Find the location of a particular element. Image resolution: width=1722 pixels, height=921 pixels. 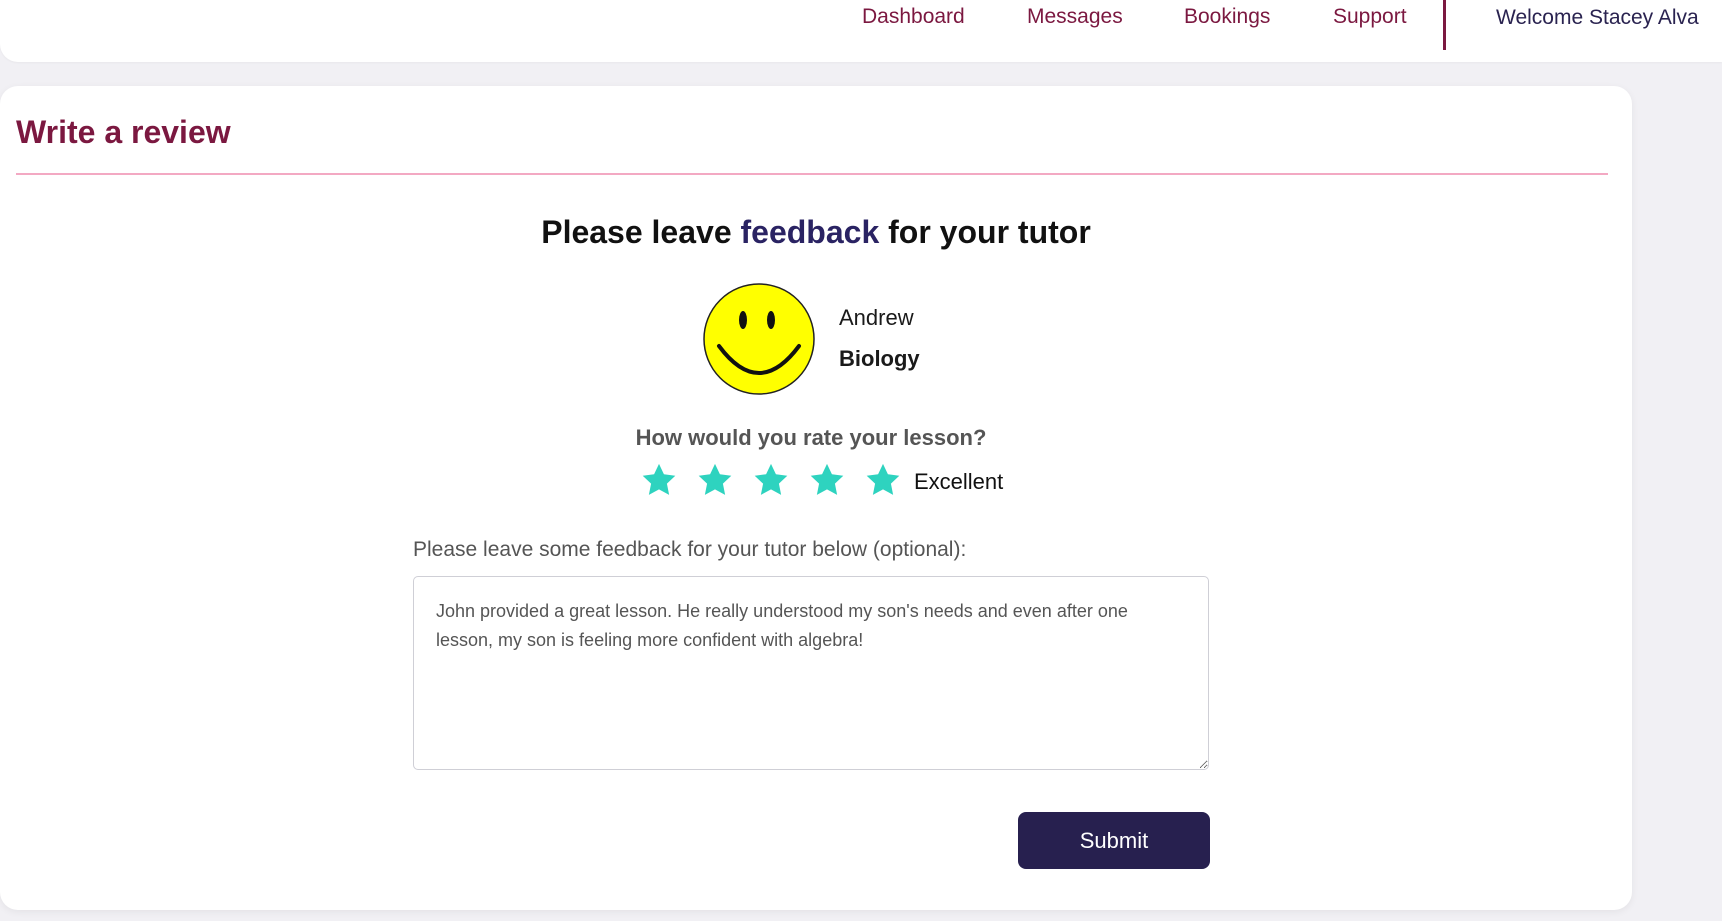

tutor-name: Andrew is located at coordinates (876, 317).